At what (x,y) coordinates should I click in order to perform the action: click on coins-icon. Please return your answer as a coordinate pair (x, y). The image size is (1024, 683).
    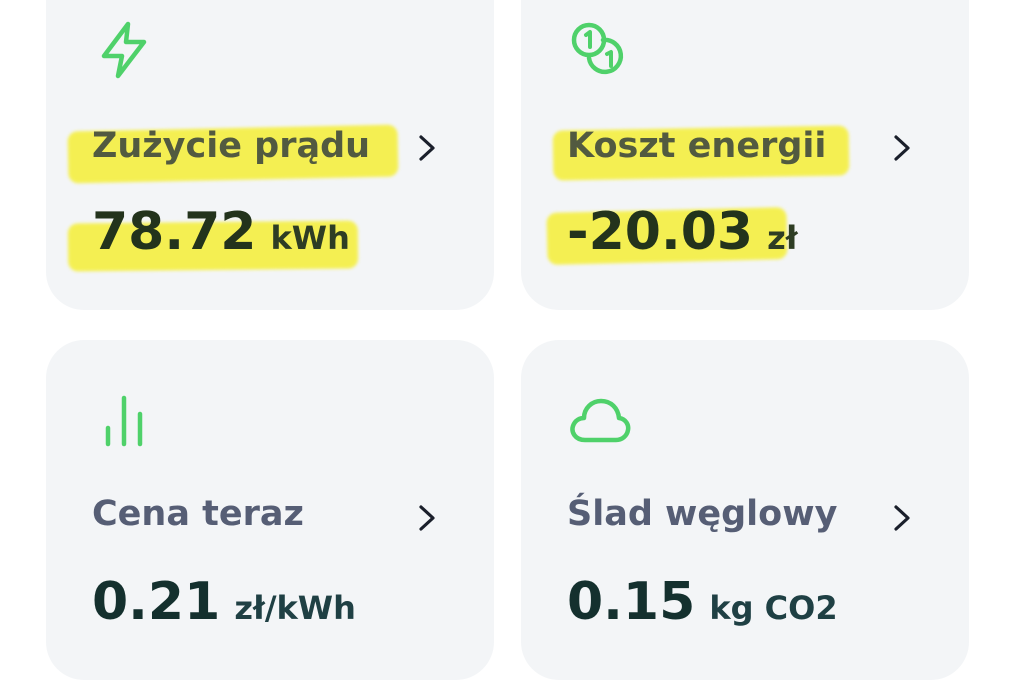
    Looking at the image, I should click on (599, 50).